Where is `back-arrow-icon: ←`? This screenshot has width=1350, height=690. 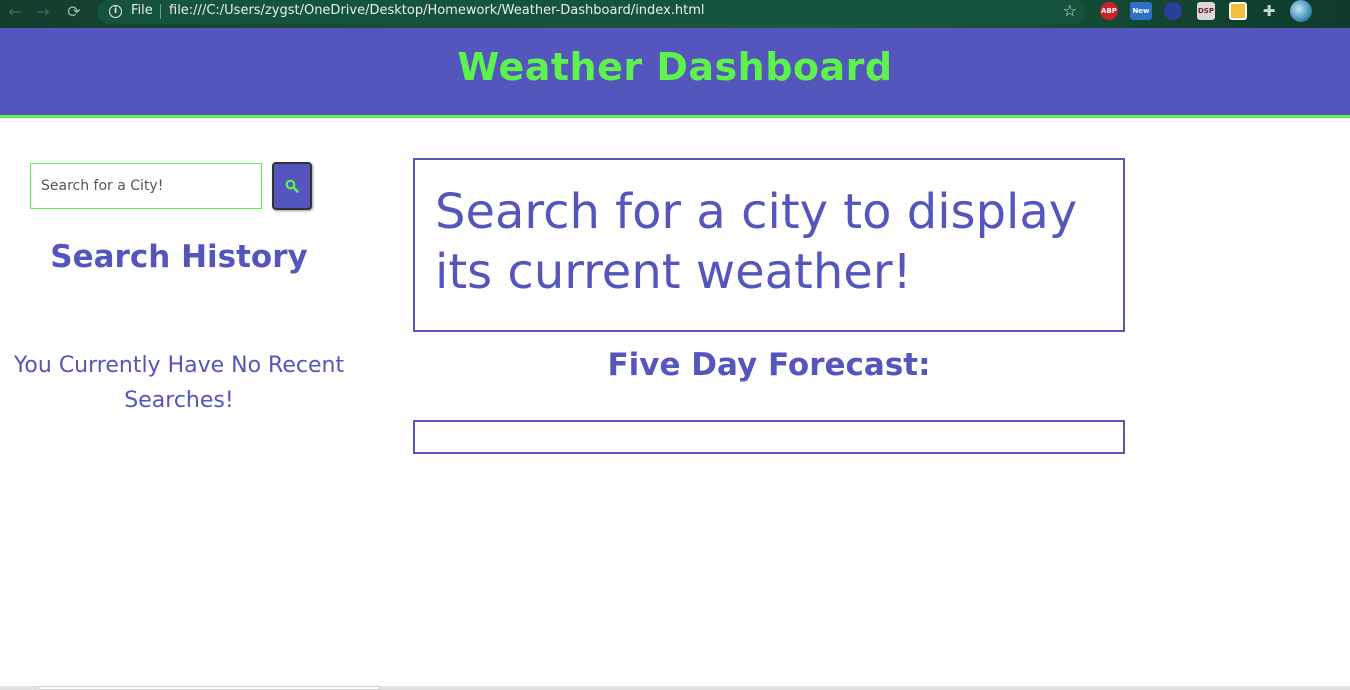 back-arrow-icon: ← is located at coordinates (15, 12).